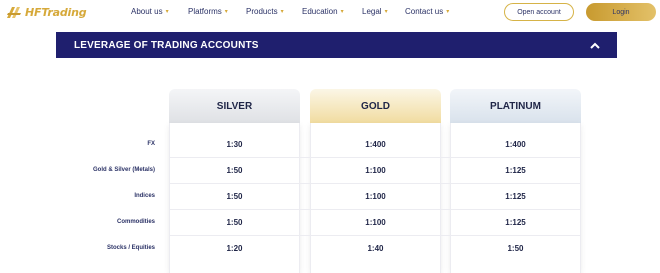 This screenshot has height=273, width=660. I want to click on nav-label: Products, so click(262, 11).